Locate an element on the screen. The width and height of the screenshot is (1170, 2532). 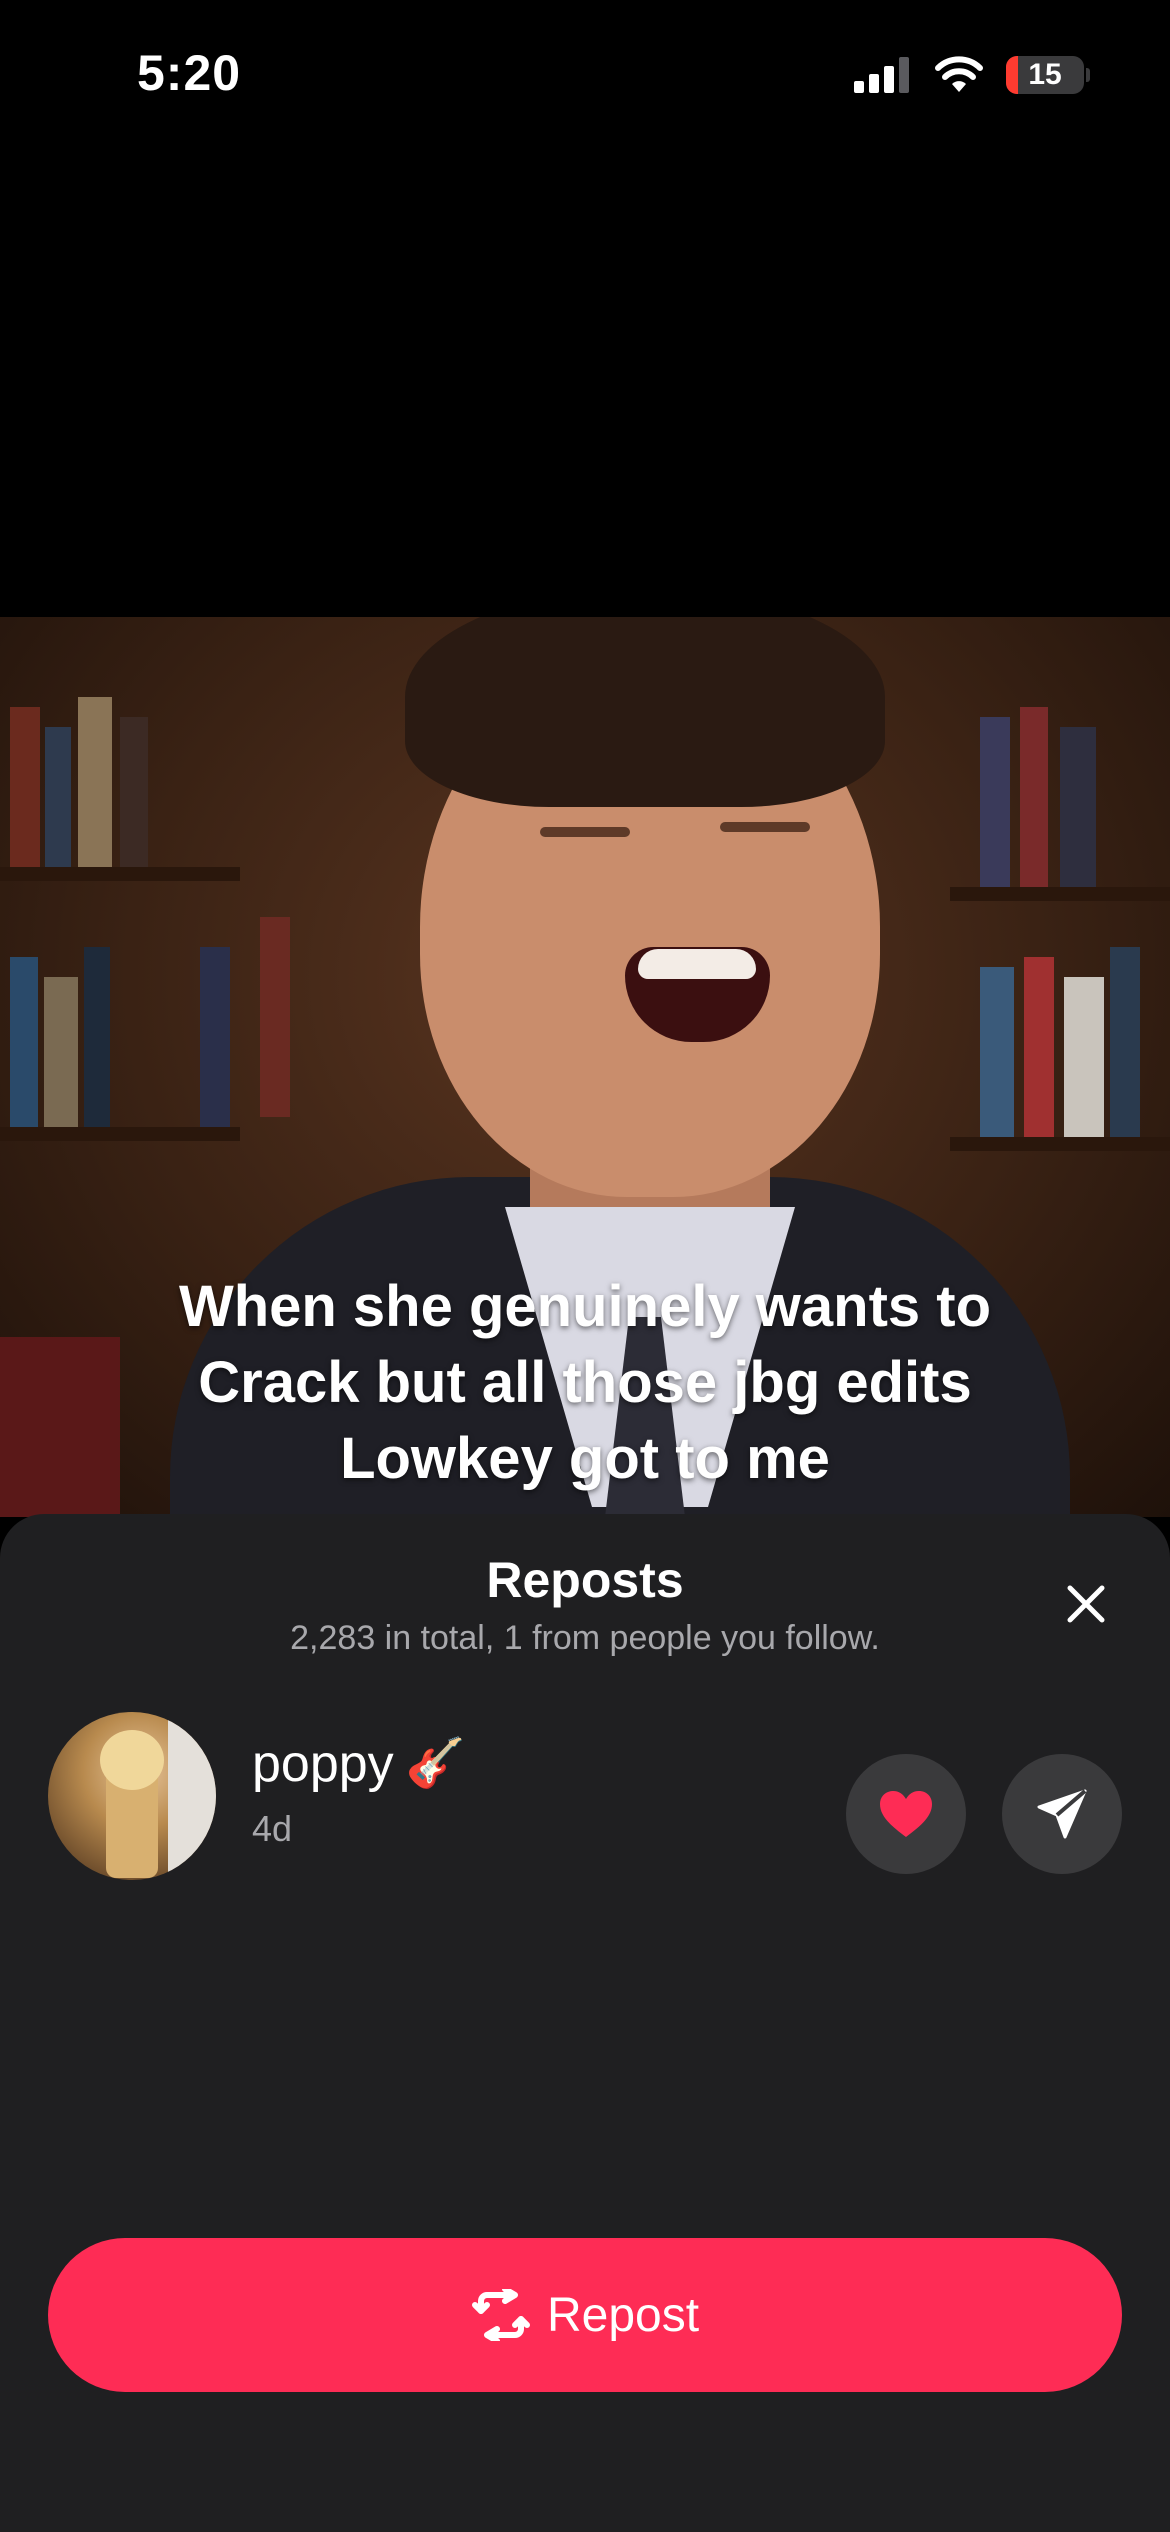
username: poppy 🎸 is located at coordinates (358, 1764).